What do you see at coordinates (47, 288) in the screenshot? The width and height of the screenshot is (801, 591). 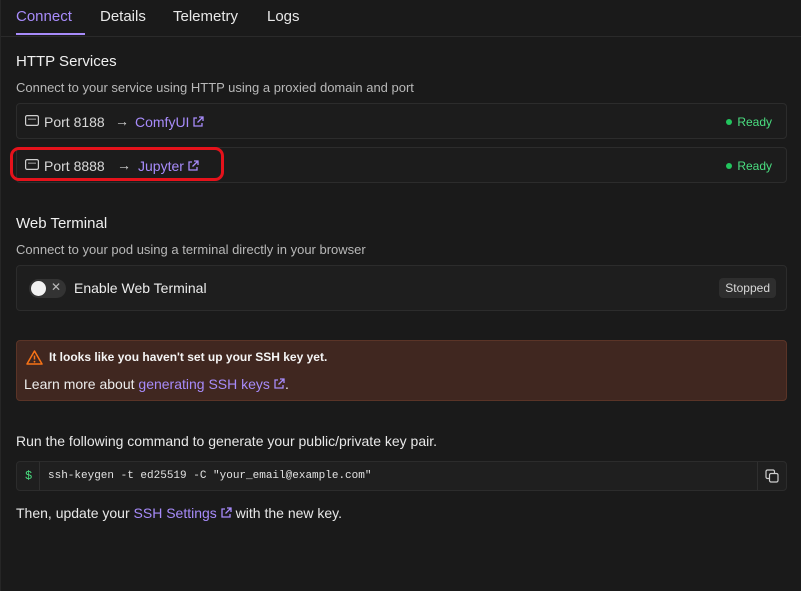 I see `web-terminal-toggle: ✕` at bounding box center [47, 288].